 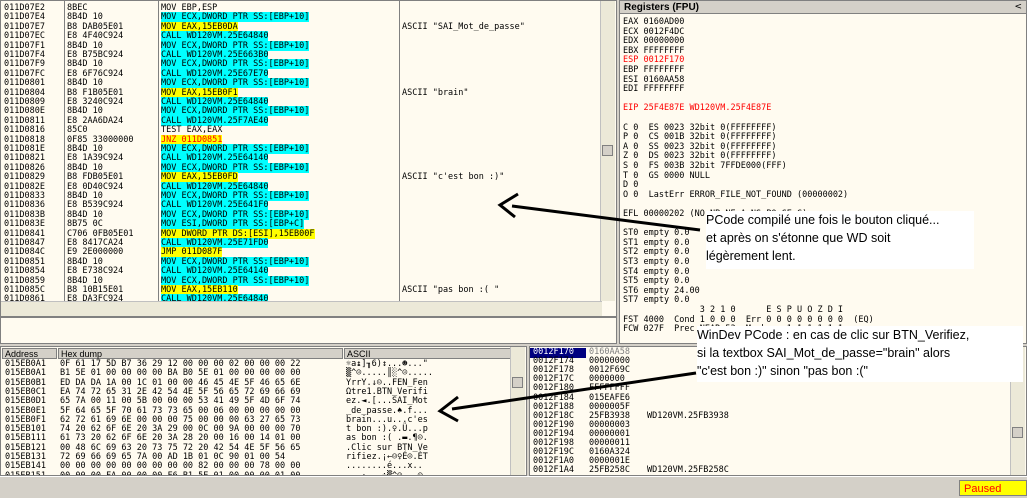 What do you see at coordinates (656, 233) in the screenshot?
I see `register-line: ST0 empty 0.0` at bounding box center [656, 233].